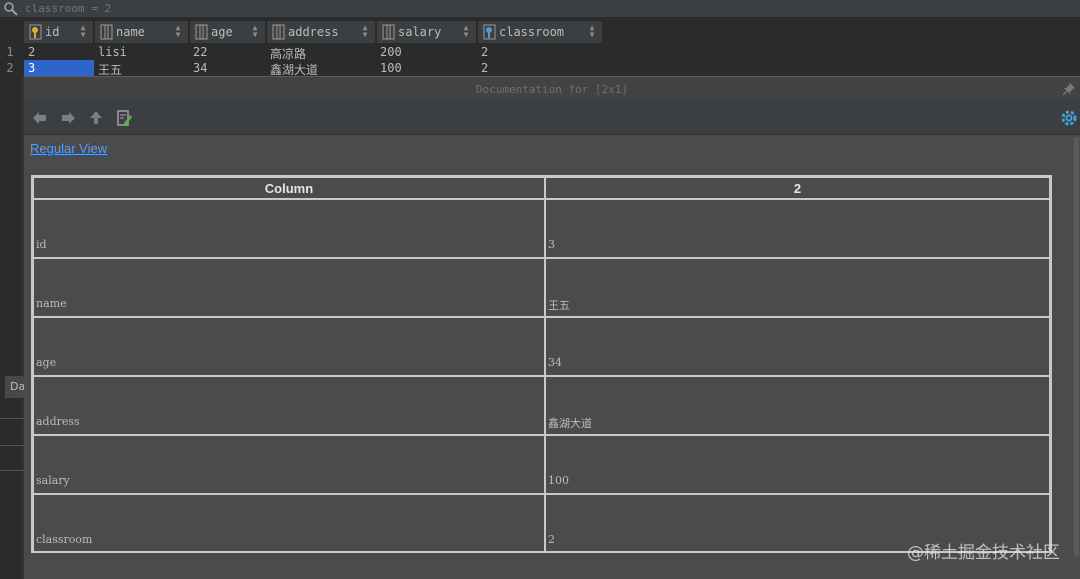 The height and width of the screenshot is (579, 1080). Describe the element at coordinates (112, 52) in the screenshot. I see `grid-cell: lisi` at that location.